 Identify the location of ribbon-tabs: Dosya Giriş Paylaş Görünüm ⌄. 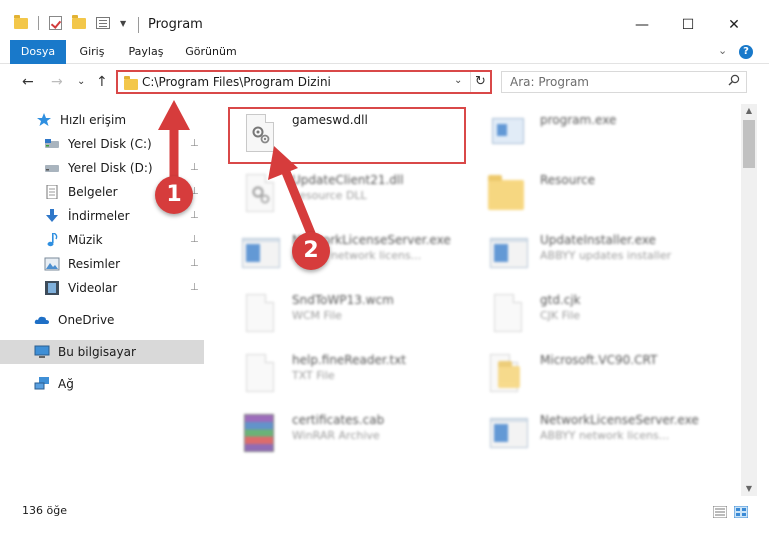
(384, 52).